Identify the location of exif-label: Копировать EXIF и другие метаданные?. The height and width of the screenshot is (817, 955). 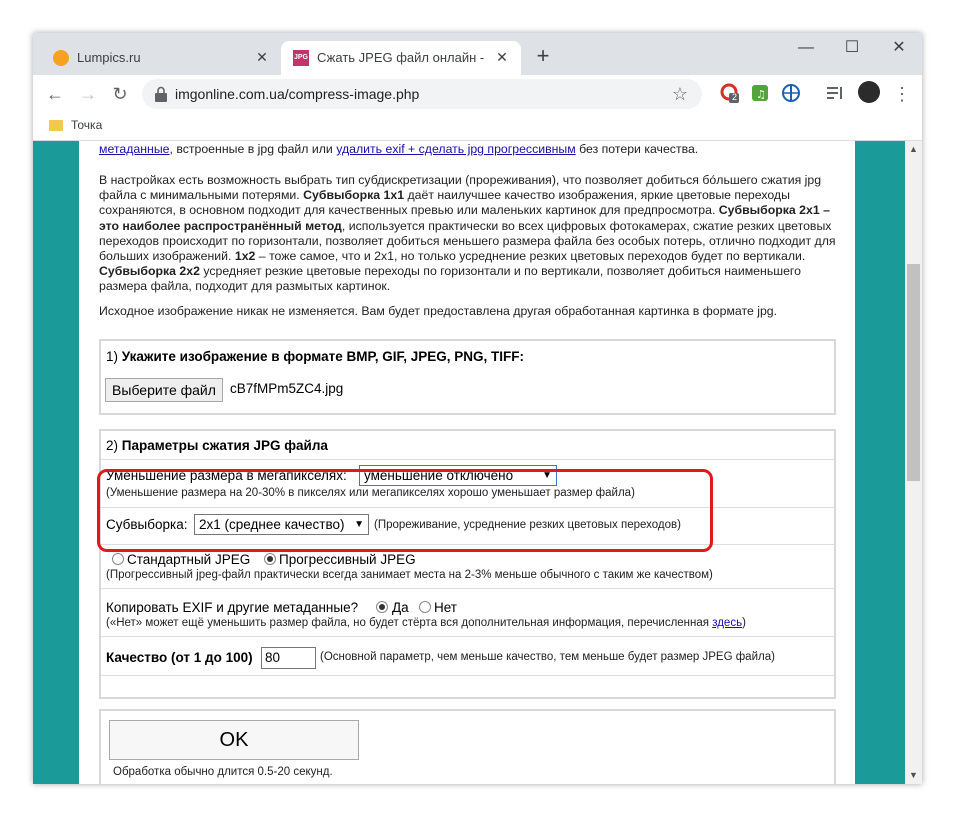
(232, 607).